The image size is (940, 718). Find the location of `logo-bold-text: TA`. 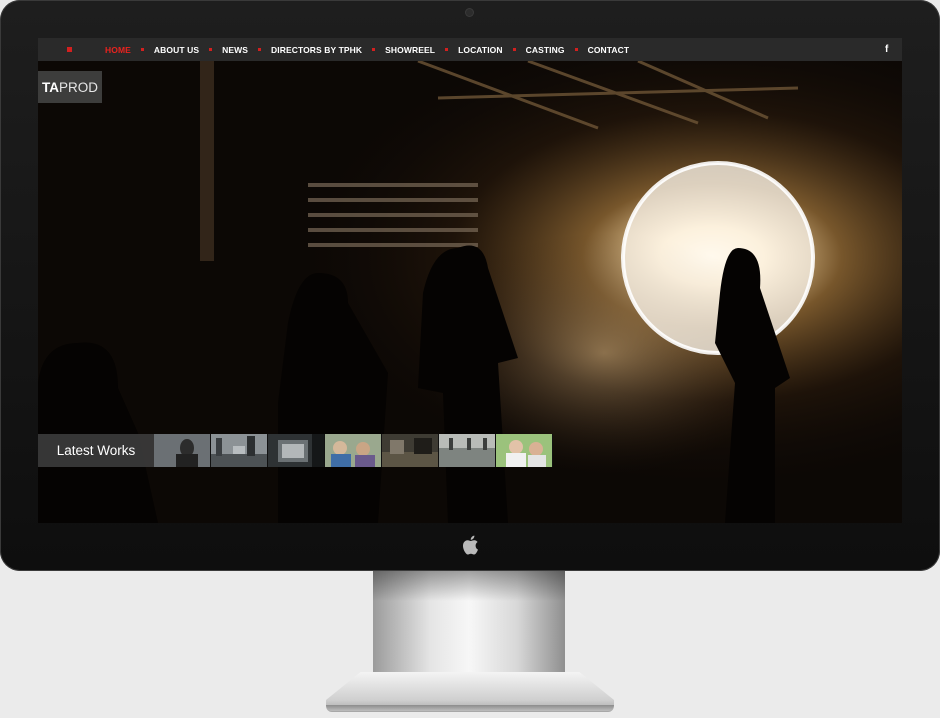

logo-bold-text: TA is located at coordinates (50, 87).